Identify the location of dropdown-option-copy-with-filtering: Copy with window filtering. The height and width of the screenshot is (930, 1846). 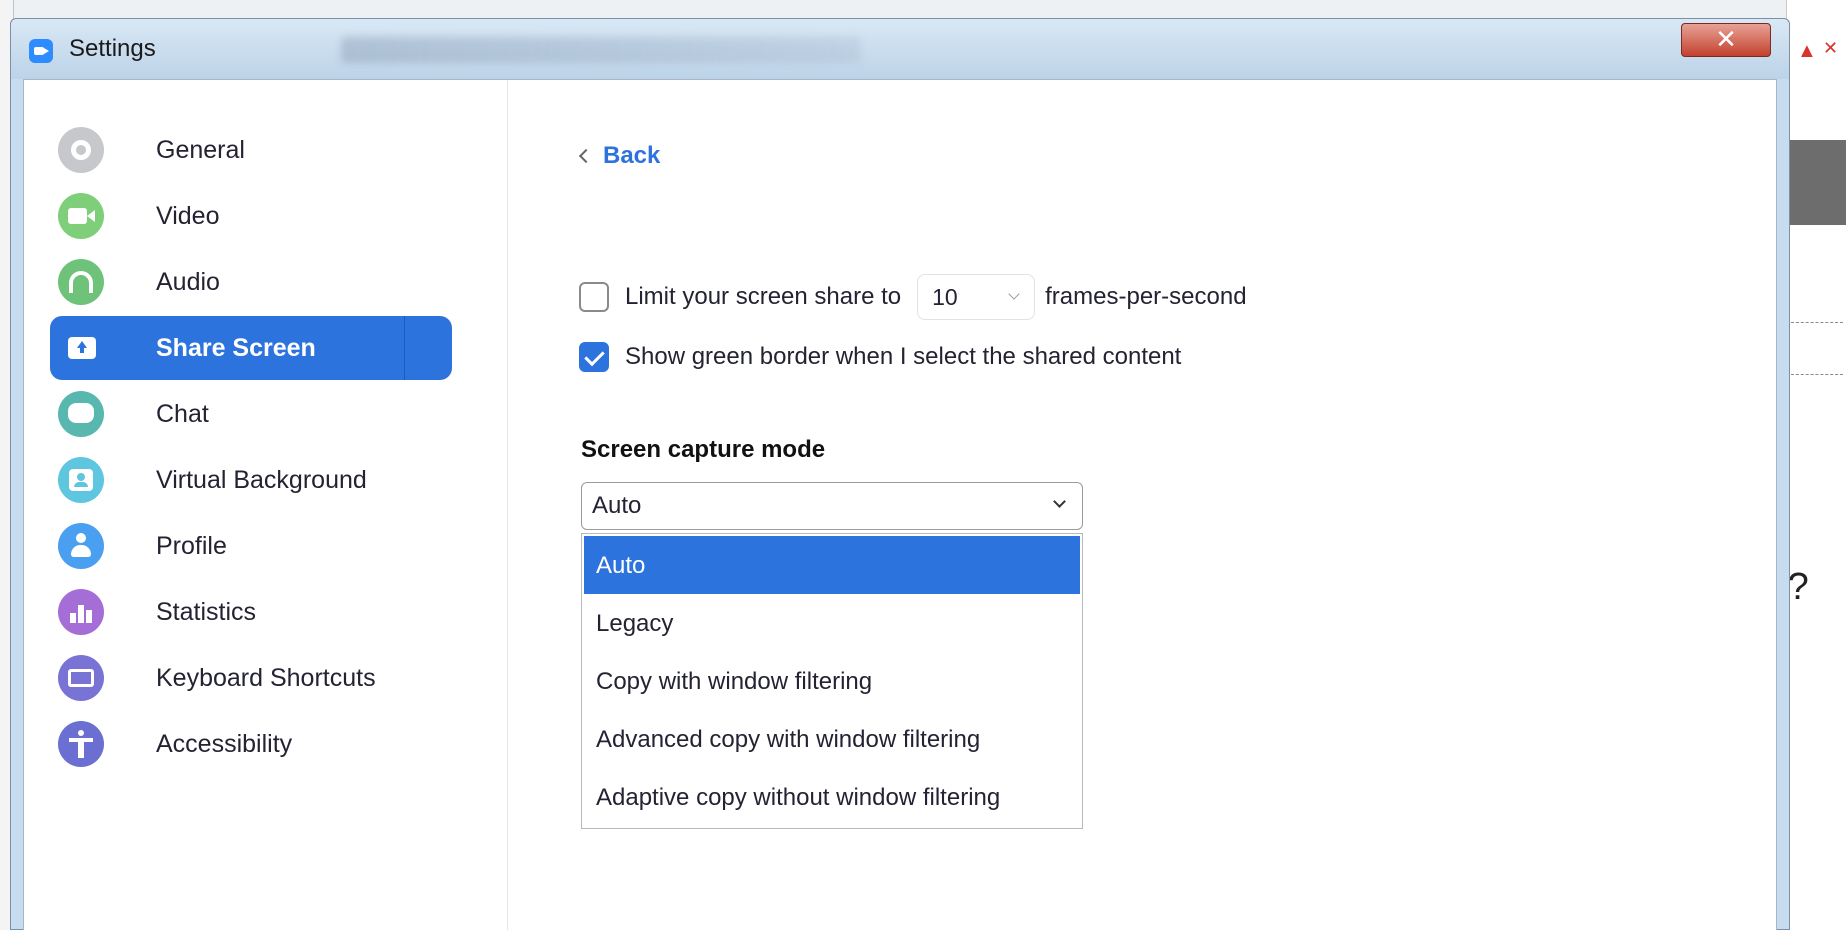
(832, 681).